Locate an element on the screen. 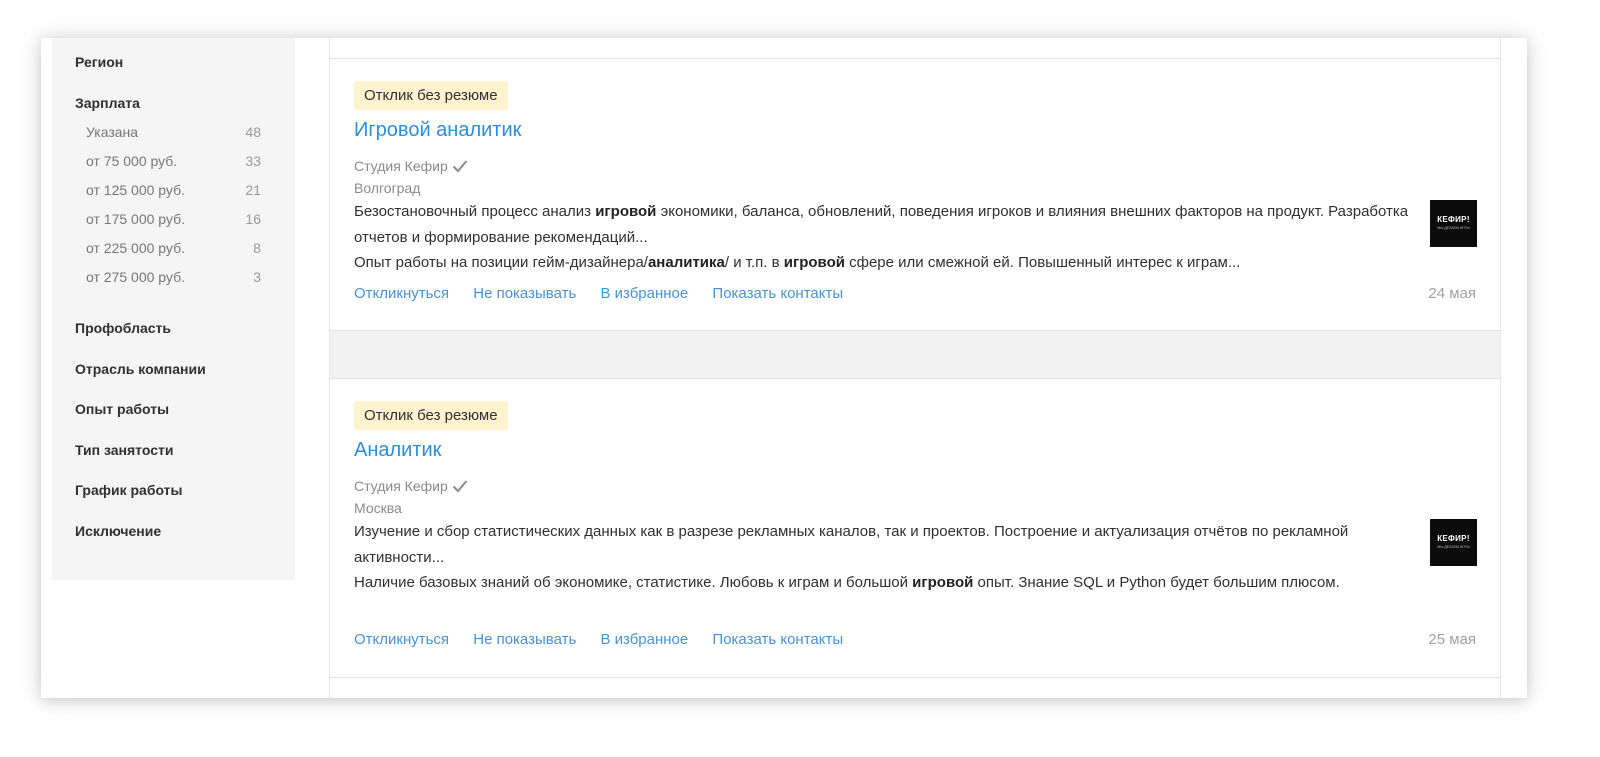  salary-option-count: 16 is located at coordinates (253, 219).